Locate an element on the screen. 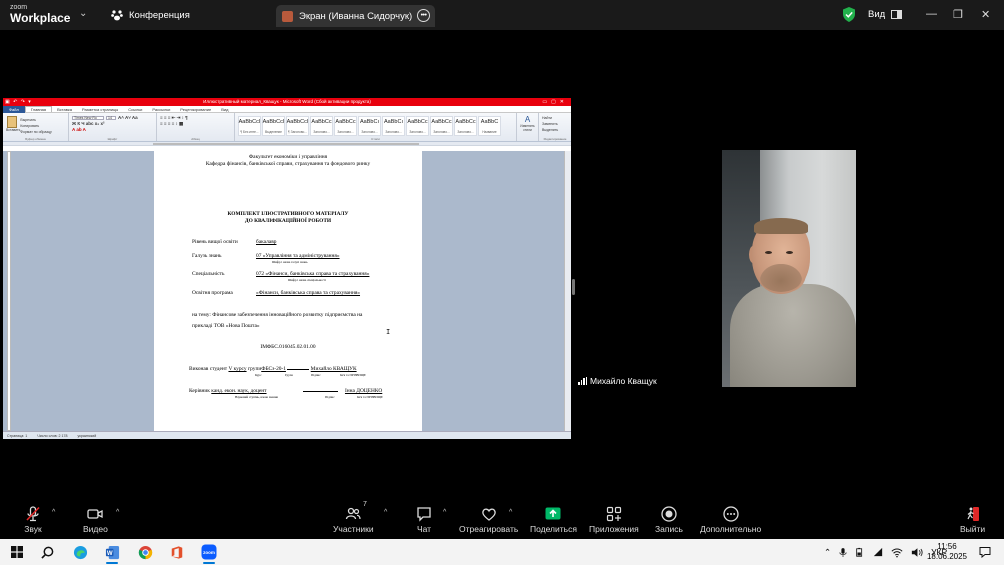  search-icon is located at coordinates (47, 552).